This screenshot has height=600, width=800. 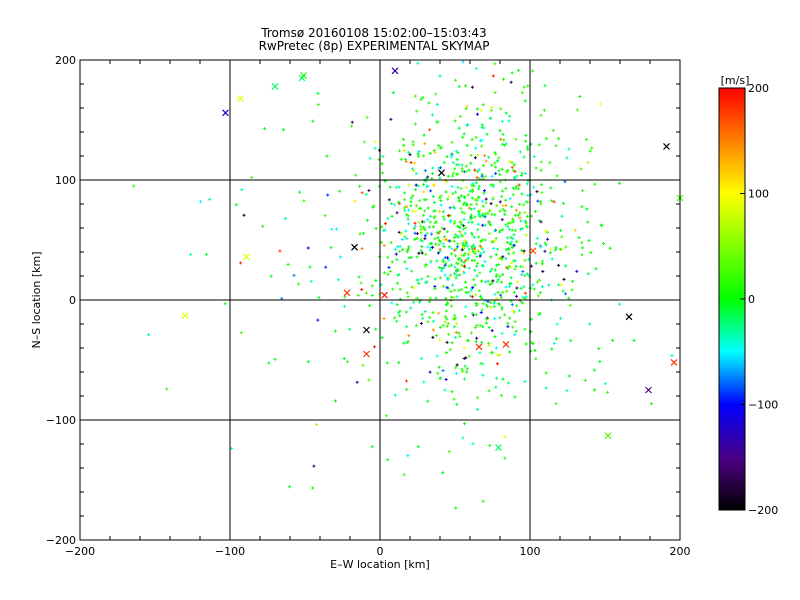 I want to click on colorbar-ticks: 200 100 0 −100 −200, so click(x=759, y=299).